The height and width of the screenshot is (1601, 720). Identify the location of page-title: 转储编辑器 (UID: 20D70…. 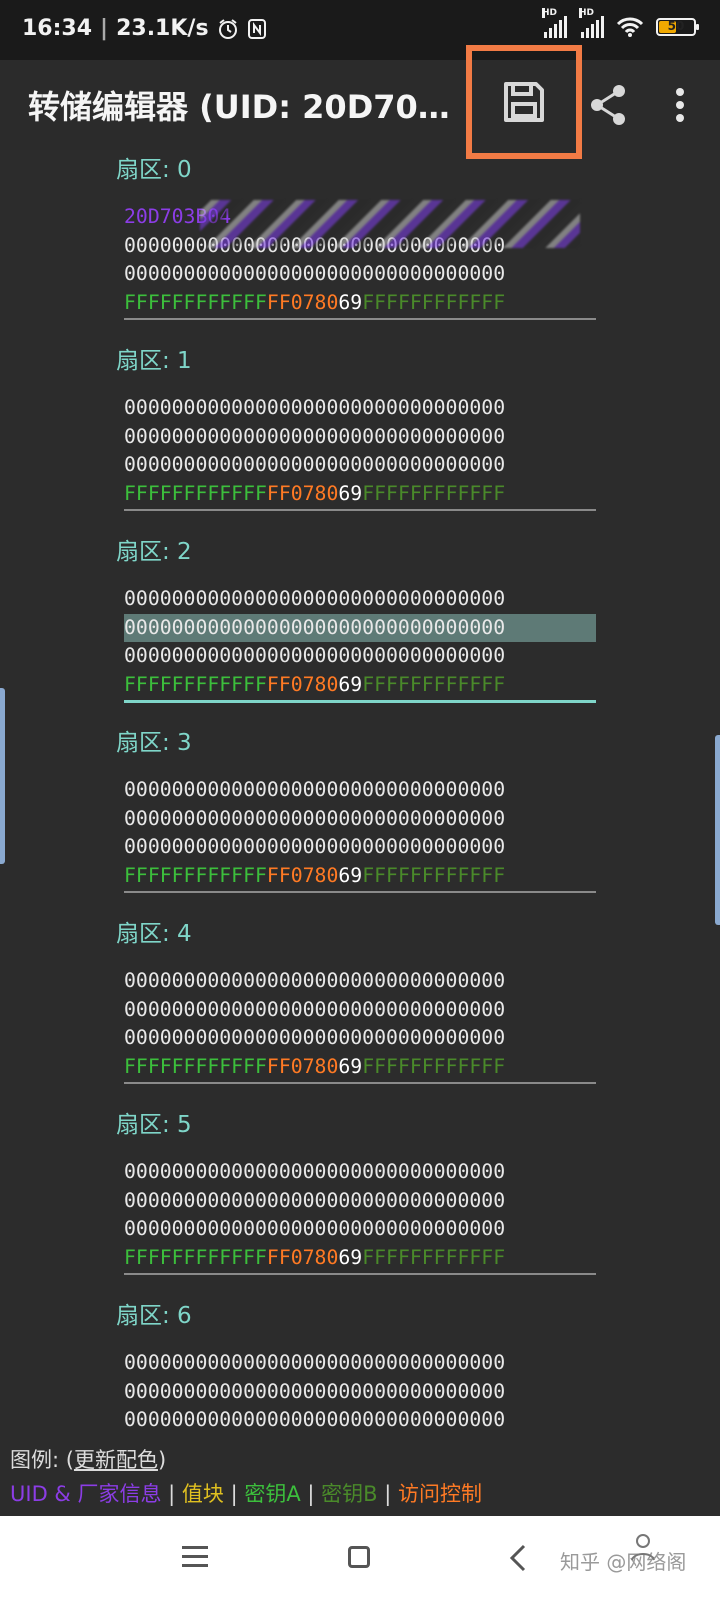
(239, 107).